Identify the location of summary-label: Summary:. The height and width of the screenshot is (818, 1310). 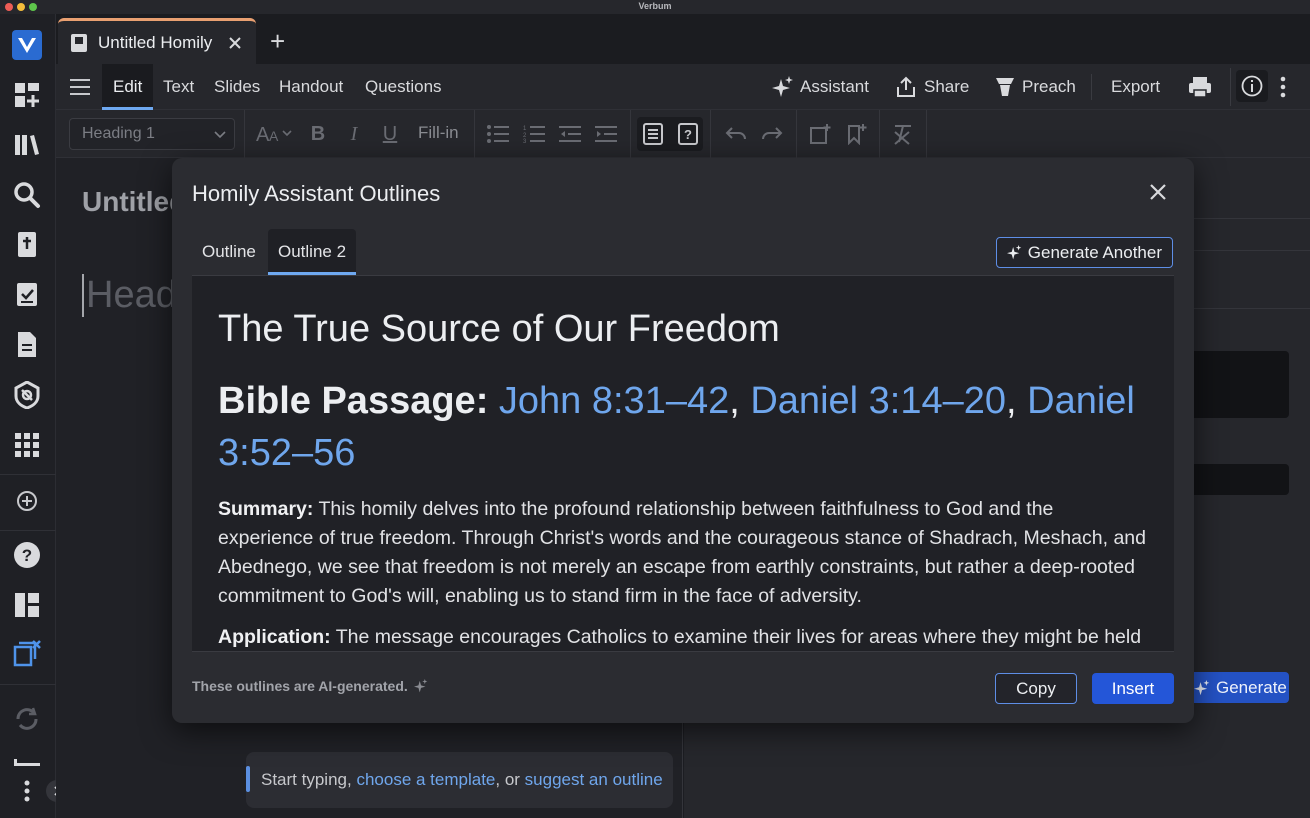
(266, 509).